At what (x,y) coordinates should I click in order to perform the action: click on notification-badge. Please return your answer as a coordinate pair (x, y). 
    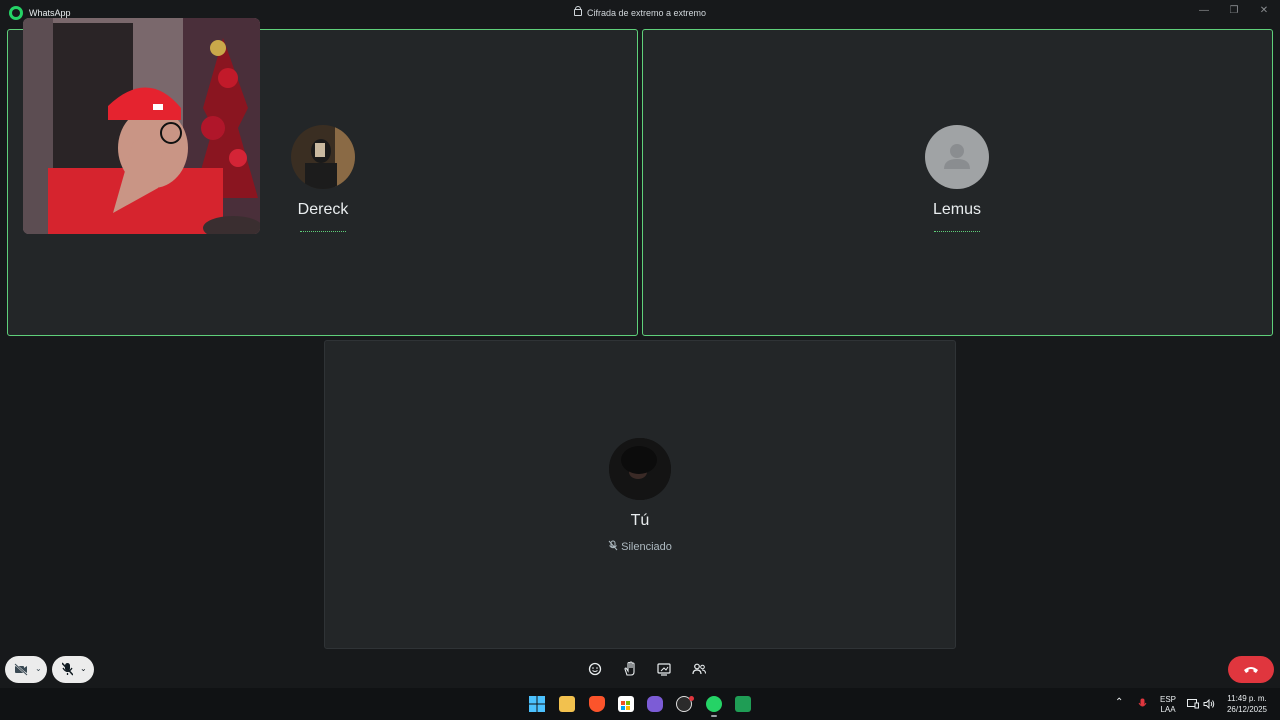
    Looking at the image, I should click on (691, 698).